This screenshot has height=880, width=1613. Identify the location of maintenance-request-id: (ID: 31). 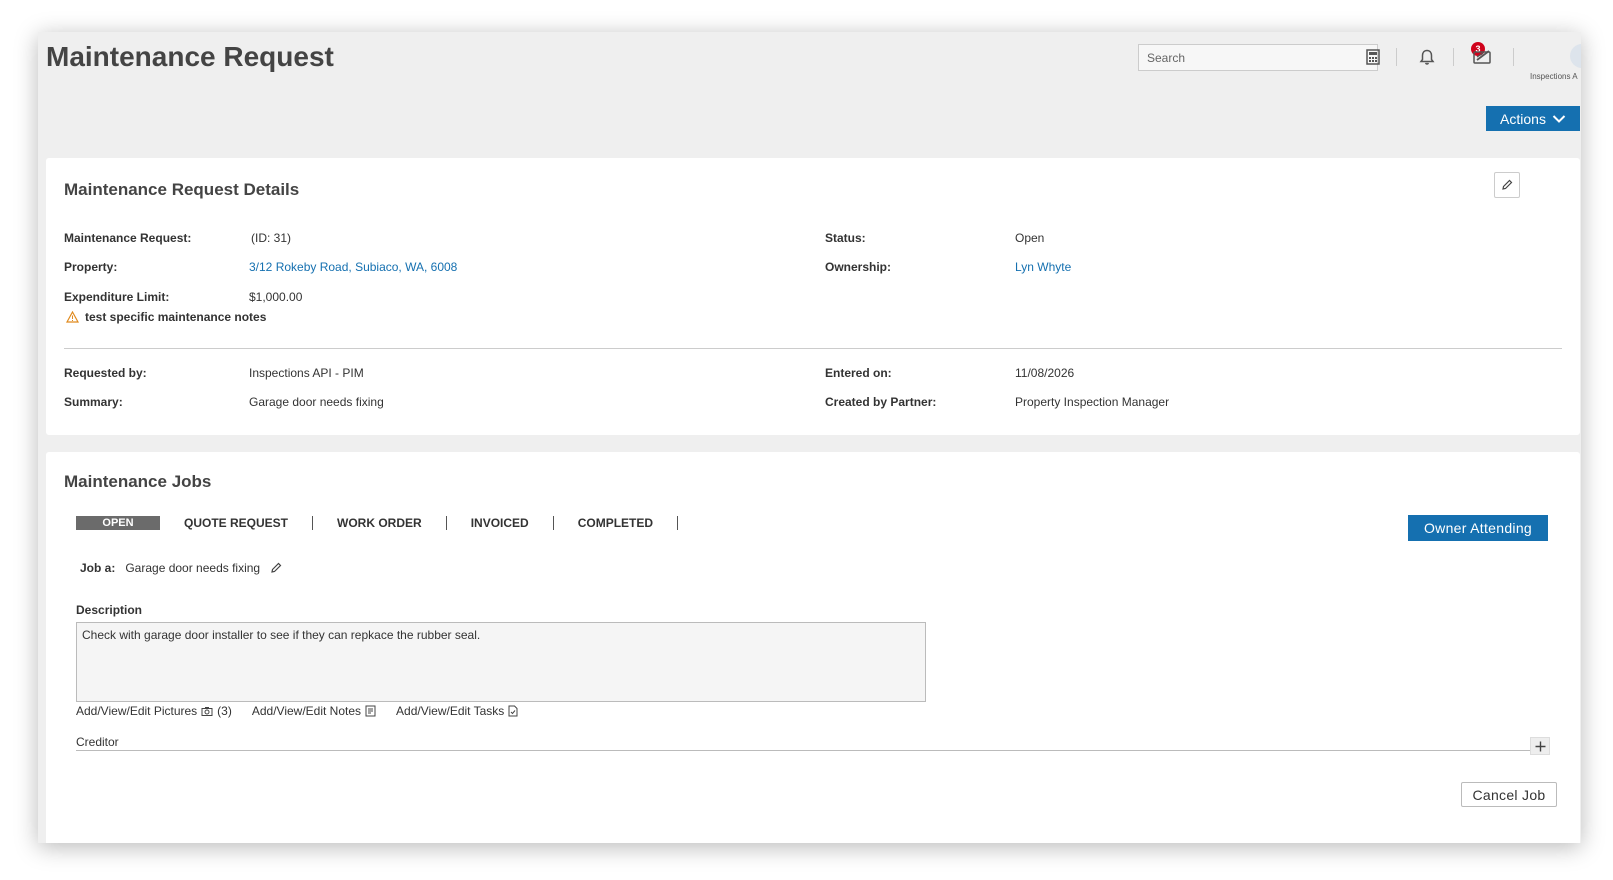
(271, 238).